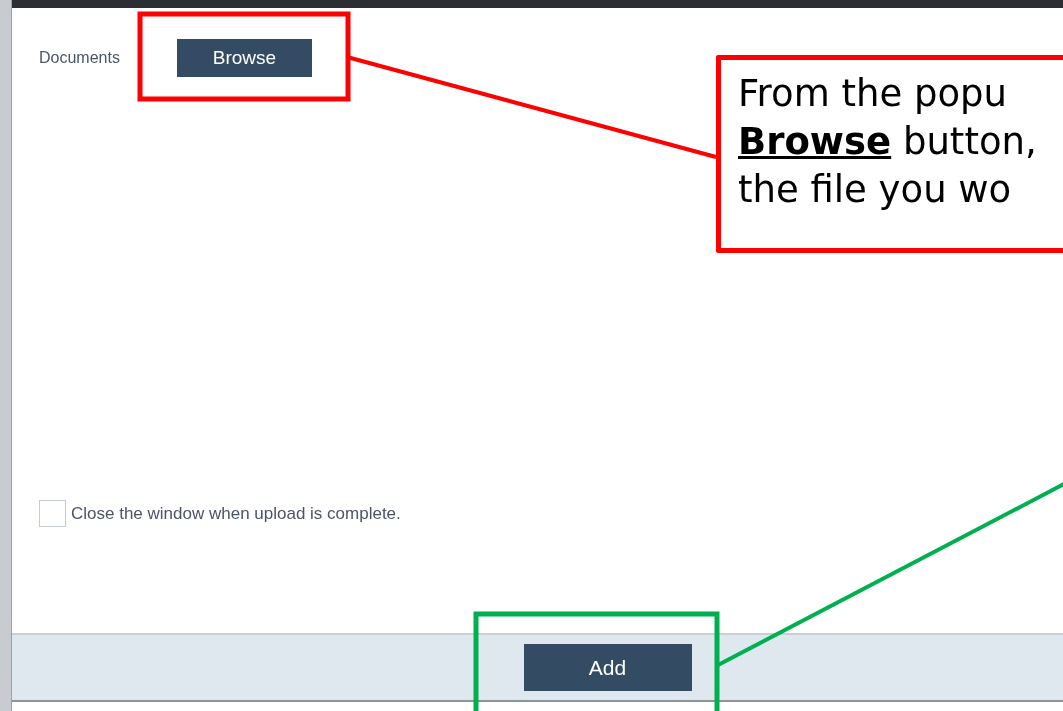  I want to click on browse-button: Browse, so click(244, 58).